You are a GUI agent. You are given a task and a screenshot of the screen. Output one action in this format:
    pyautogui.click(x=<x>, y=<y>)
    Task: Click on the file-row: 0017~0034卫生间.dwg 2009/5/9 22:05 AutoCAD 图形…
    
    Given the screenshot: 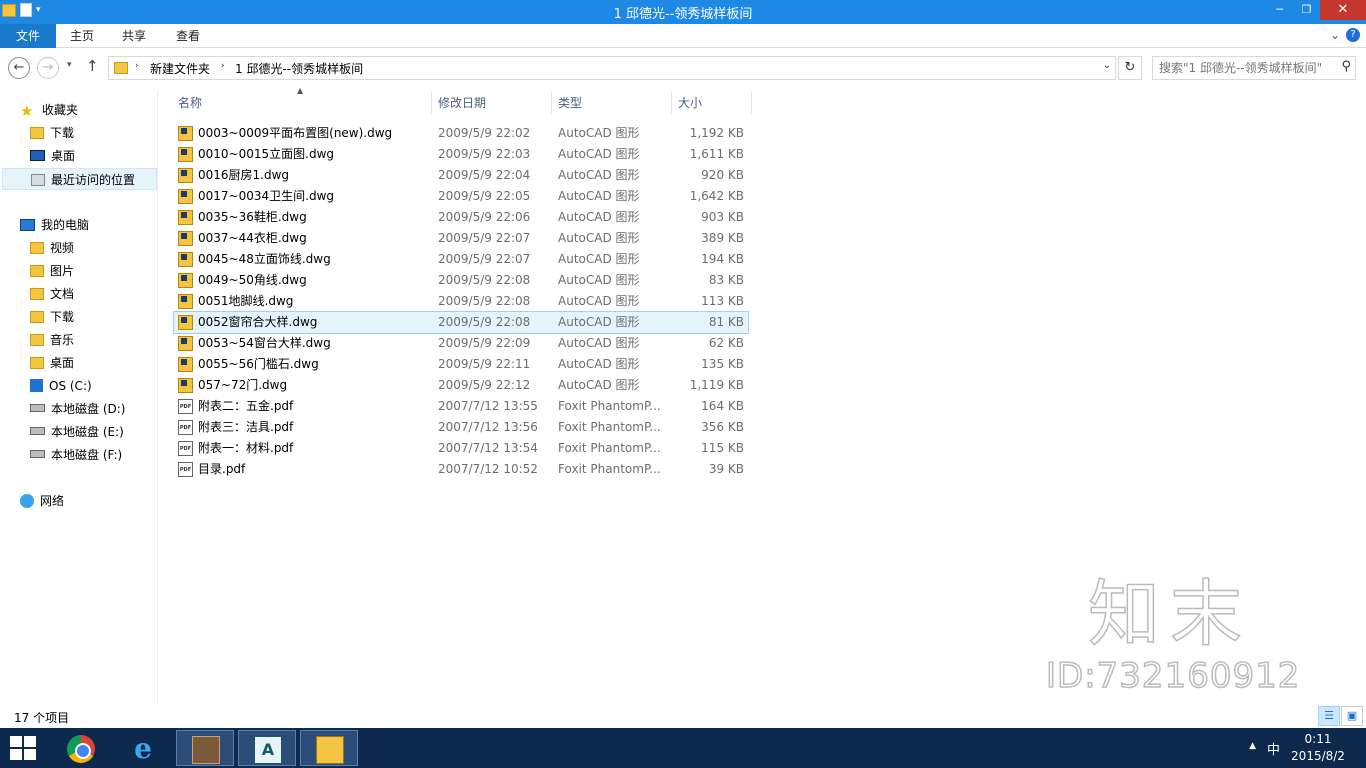 What is the action you would take?
    pyautogui.click(x=461, y=196)
    